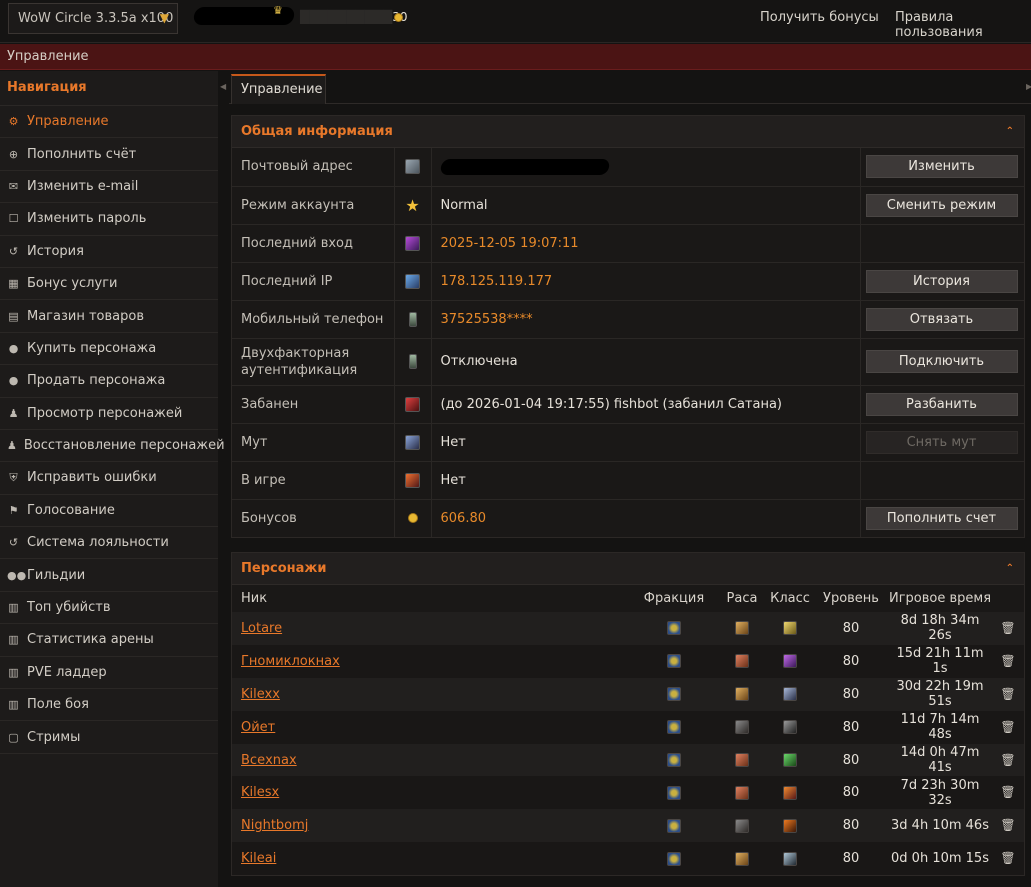 The image size is (1031, 887). I want to click on in-game-icon, so click(412, 480).